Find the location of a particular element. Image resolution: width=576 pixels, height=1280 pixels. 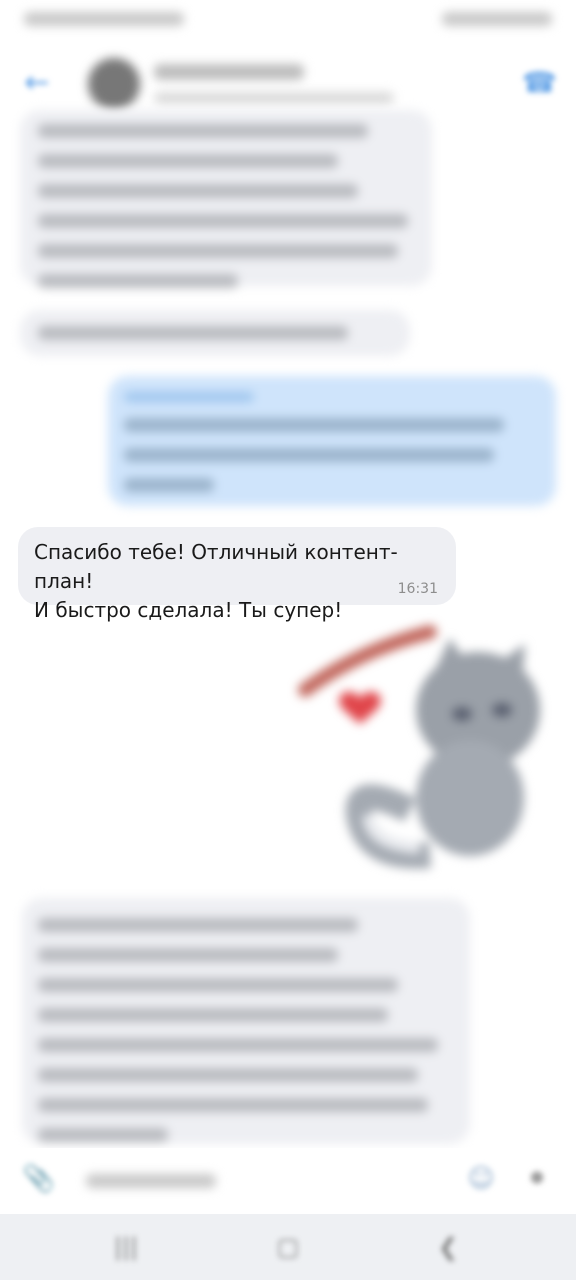

back-arrow-icon: ← is located at coordinates (37, 83).